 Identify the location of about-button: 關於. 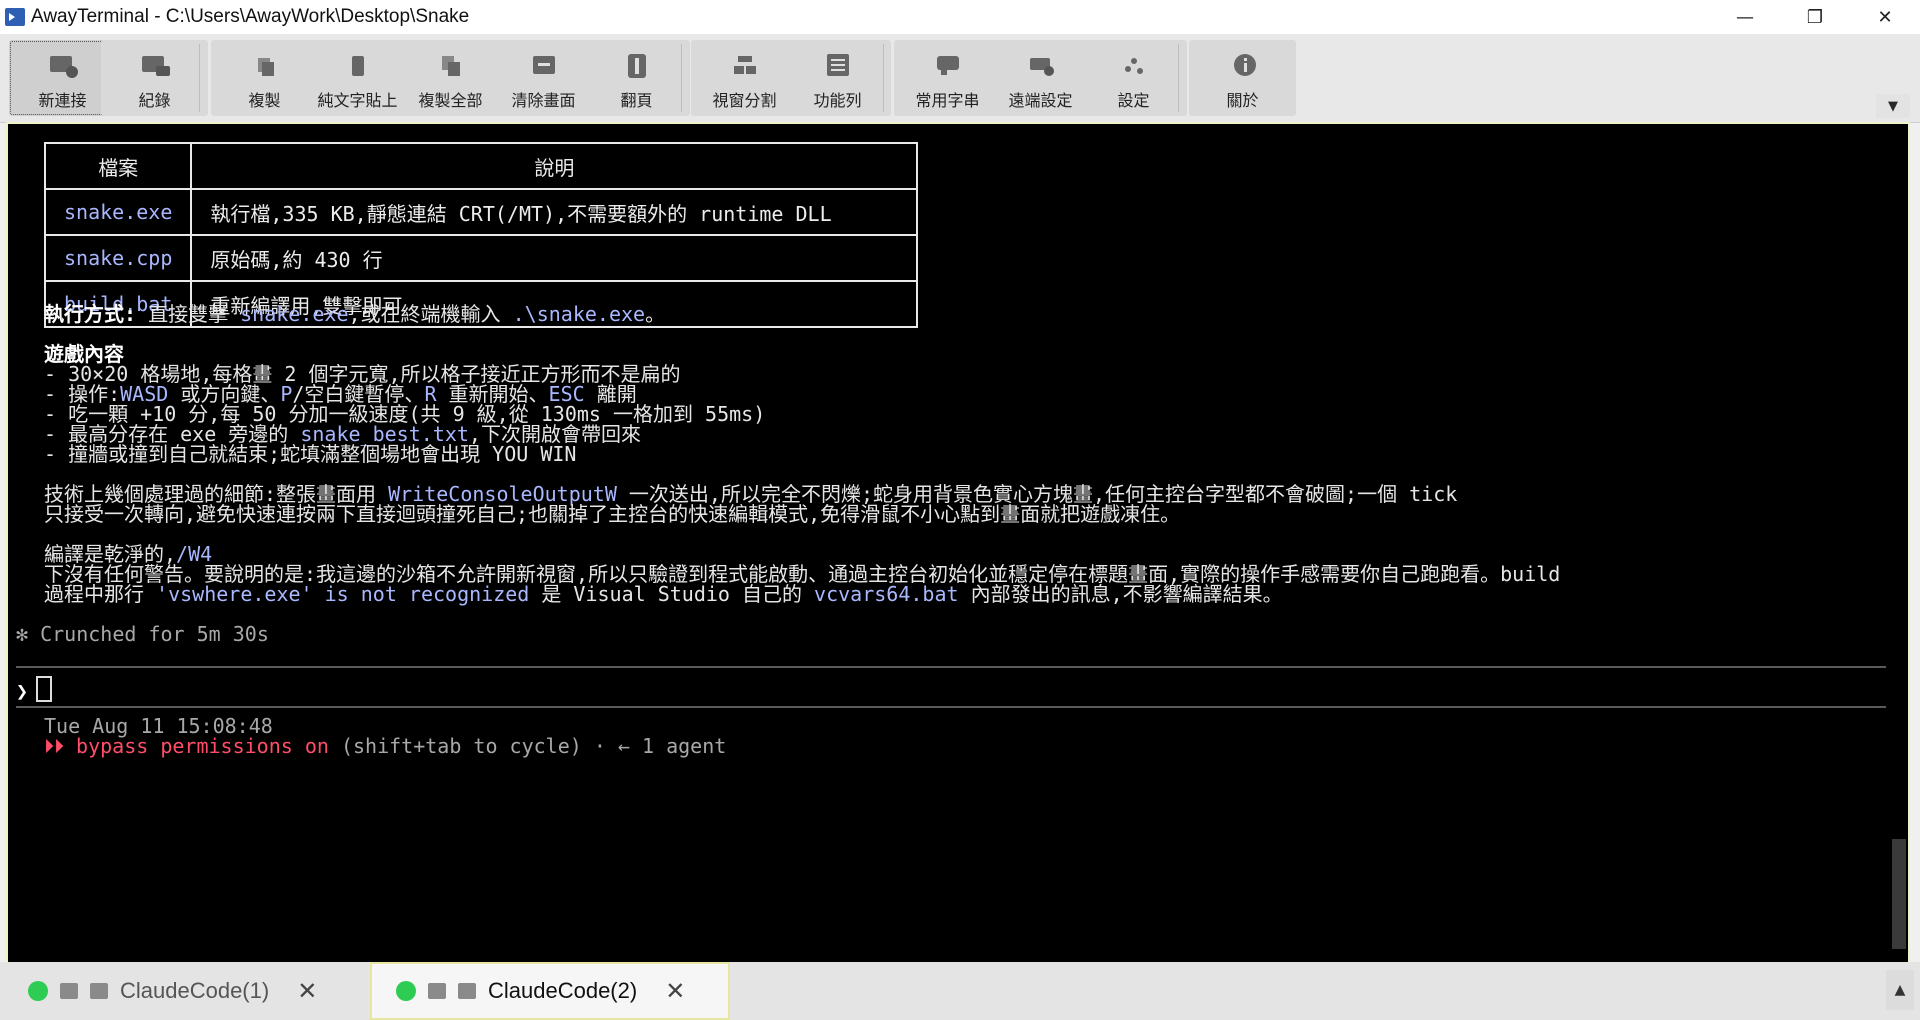
(1242, 78).